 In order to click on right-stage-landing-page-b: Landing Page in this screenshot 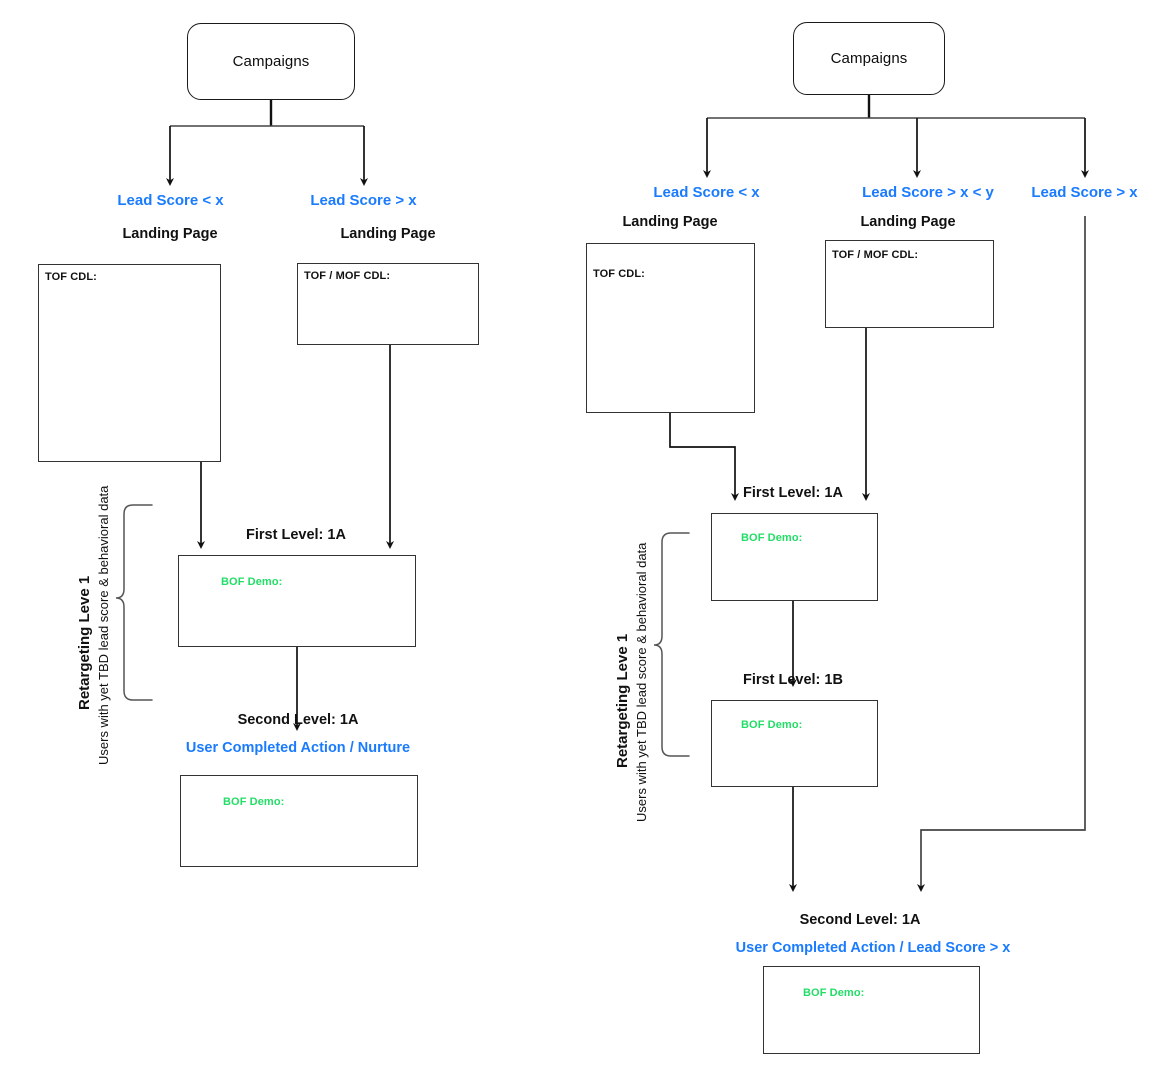, I will do `click(908, 222)`.